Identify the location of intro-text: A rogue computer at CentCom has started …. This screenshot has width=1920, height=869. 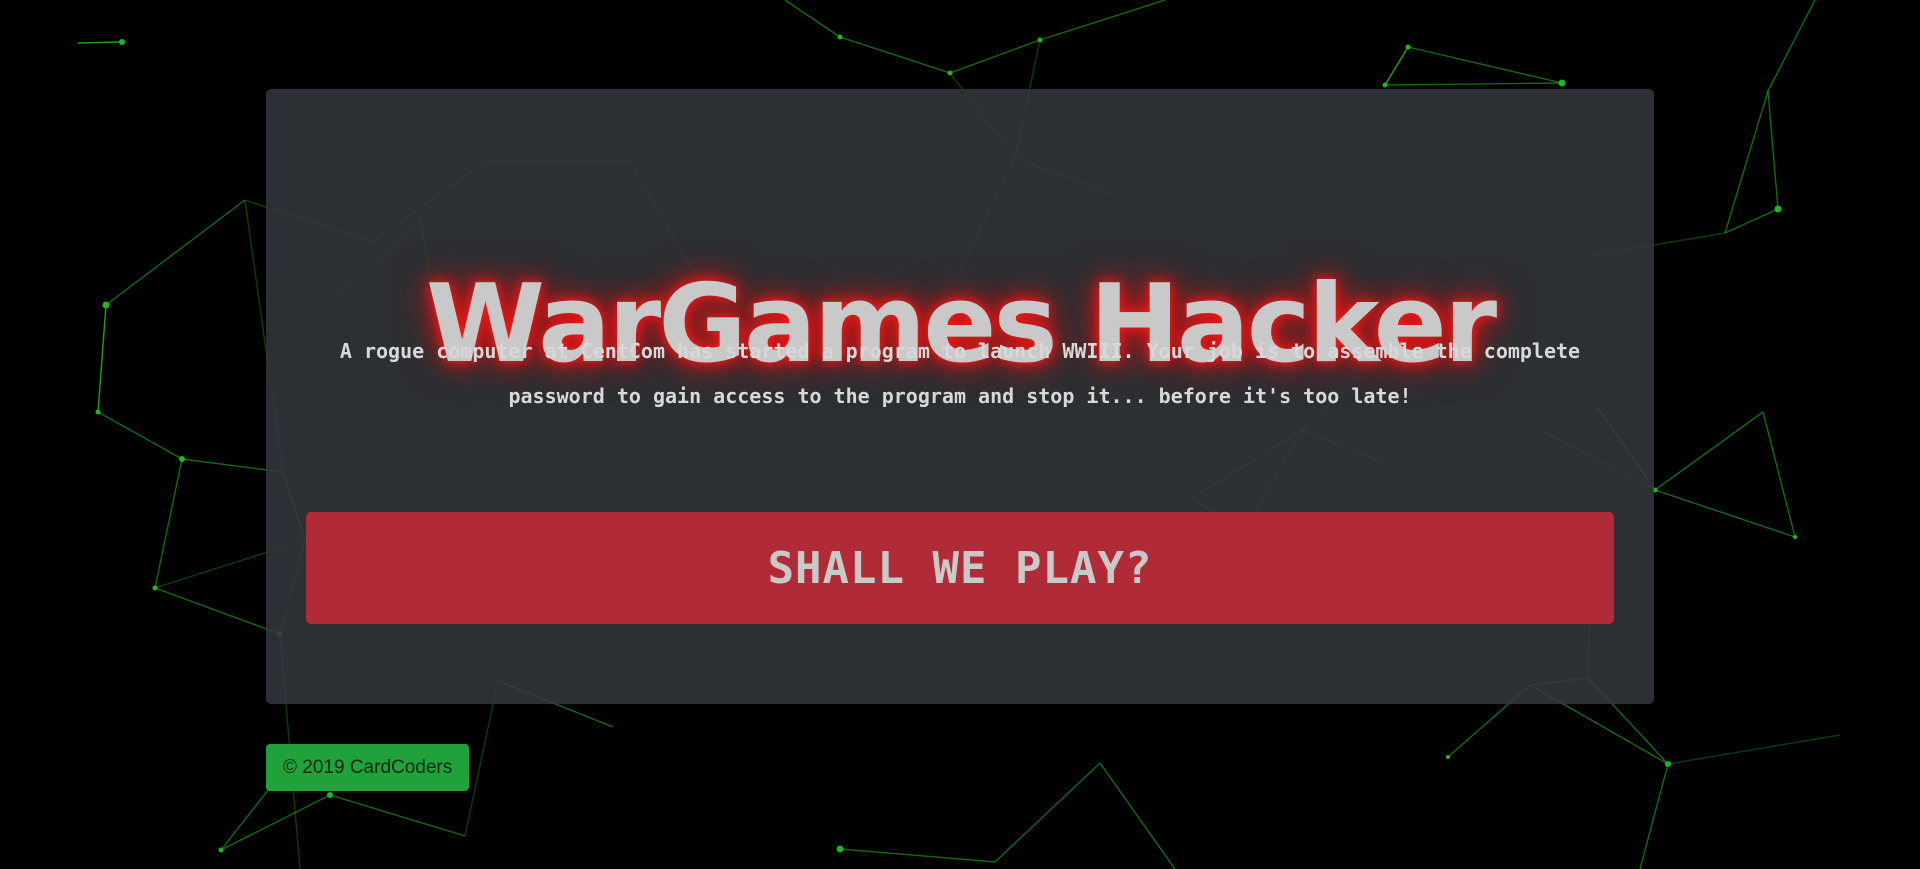
(960, 373).